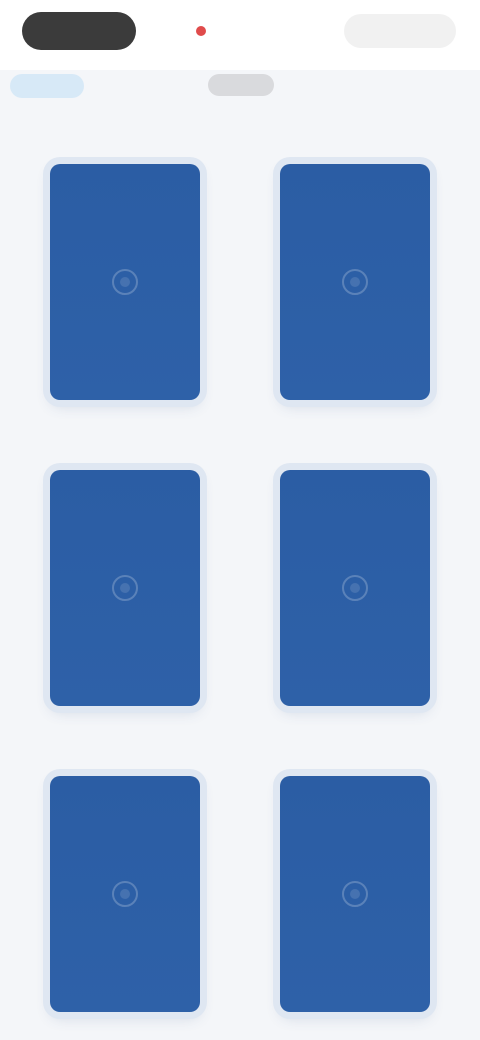 The height and width of the screenshot is (1040, 480). What do you see at coordinates (241, 85) in the screenshot?
I see `subtitle-badge` at bounding box center [241, 85].